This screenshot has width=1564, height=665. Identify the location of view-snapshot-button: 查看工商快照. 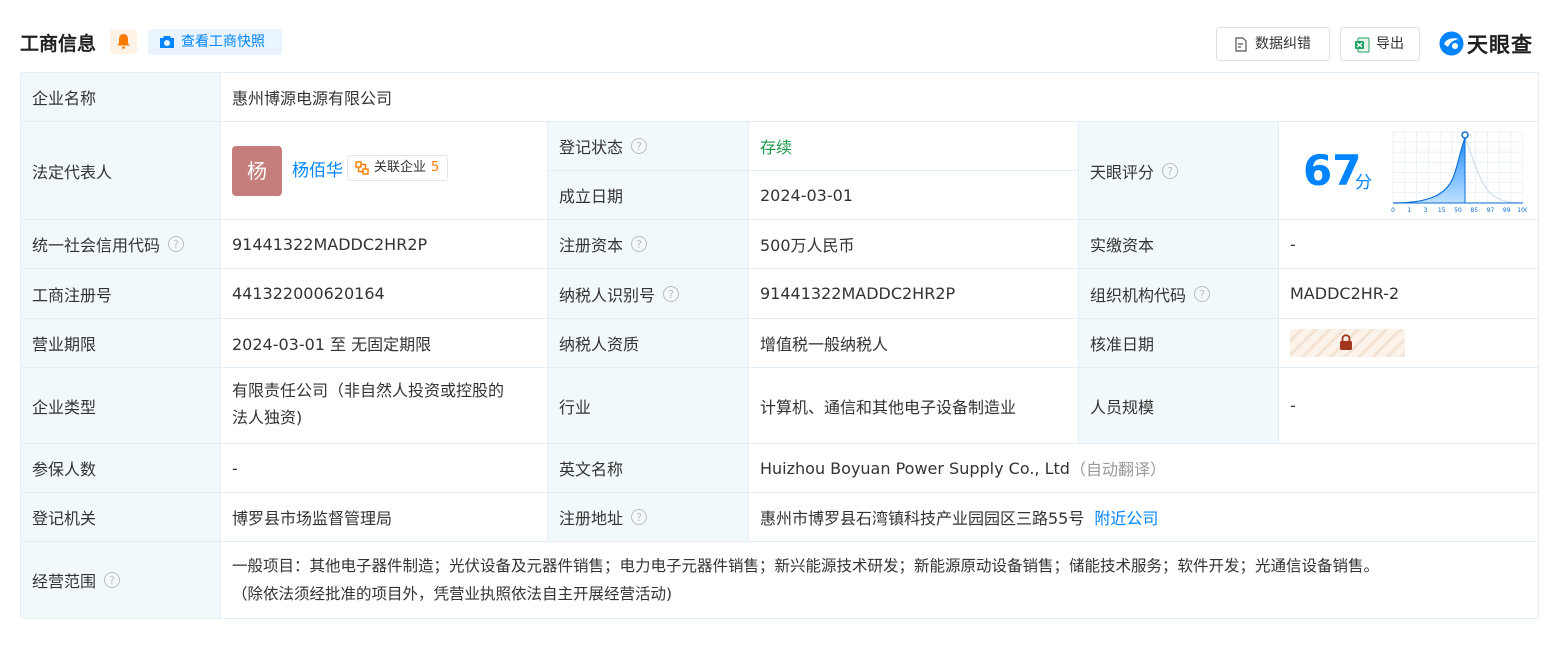
(215, 42).